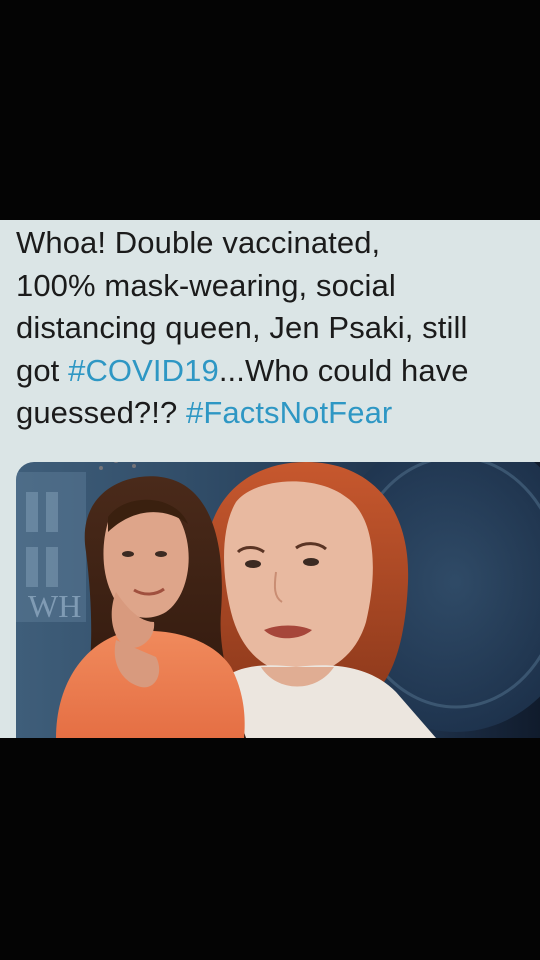  Describe the element at coordinates (343, 370) in the screenshot. I see `post-text-line-4-suffix: ...Who could have` at that location.